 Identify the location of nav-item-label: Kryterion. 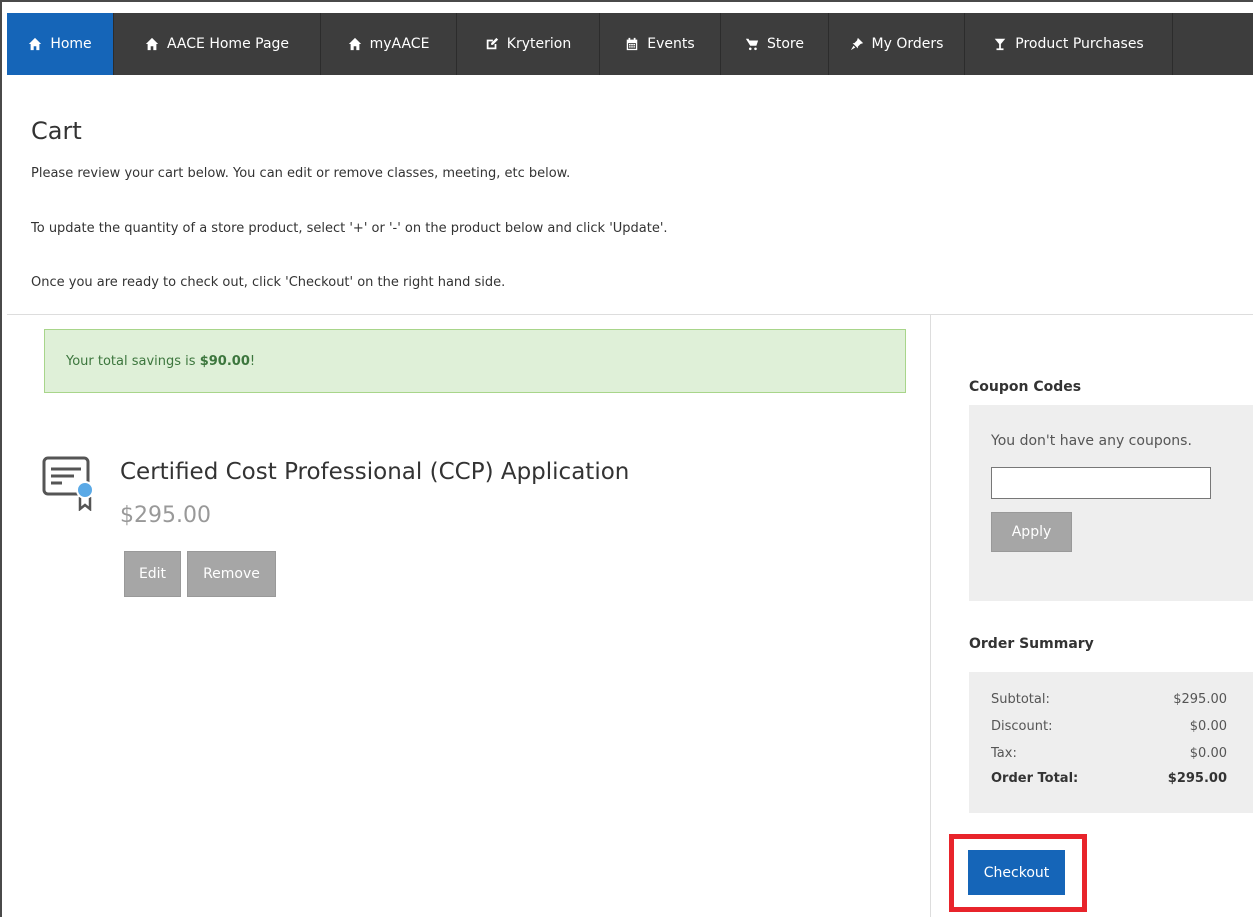
(539, 44).